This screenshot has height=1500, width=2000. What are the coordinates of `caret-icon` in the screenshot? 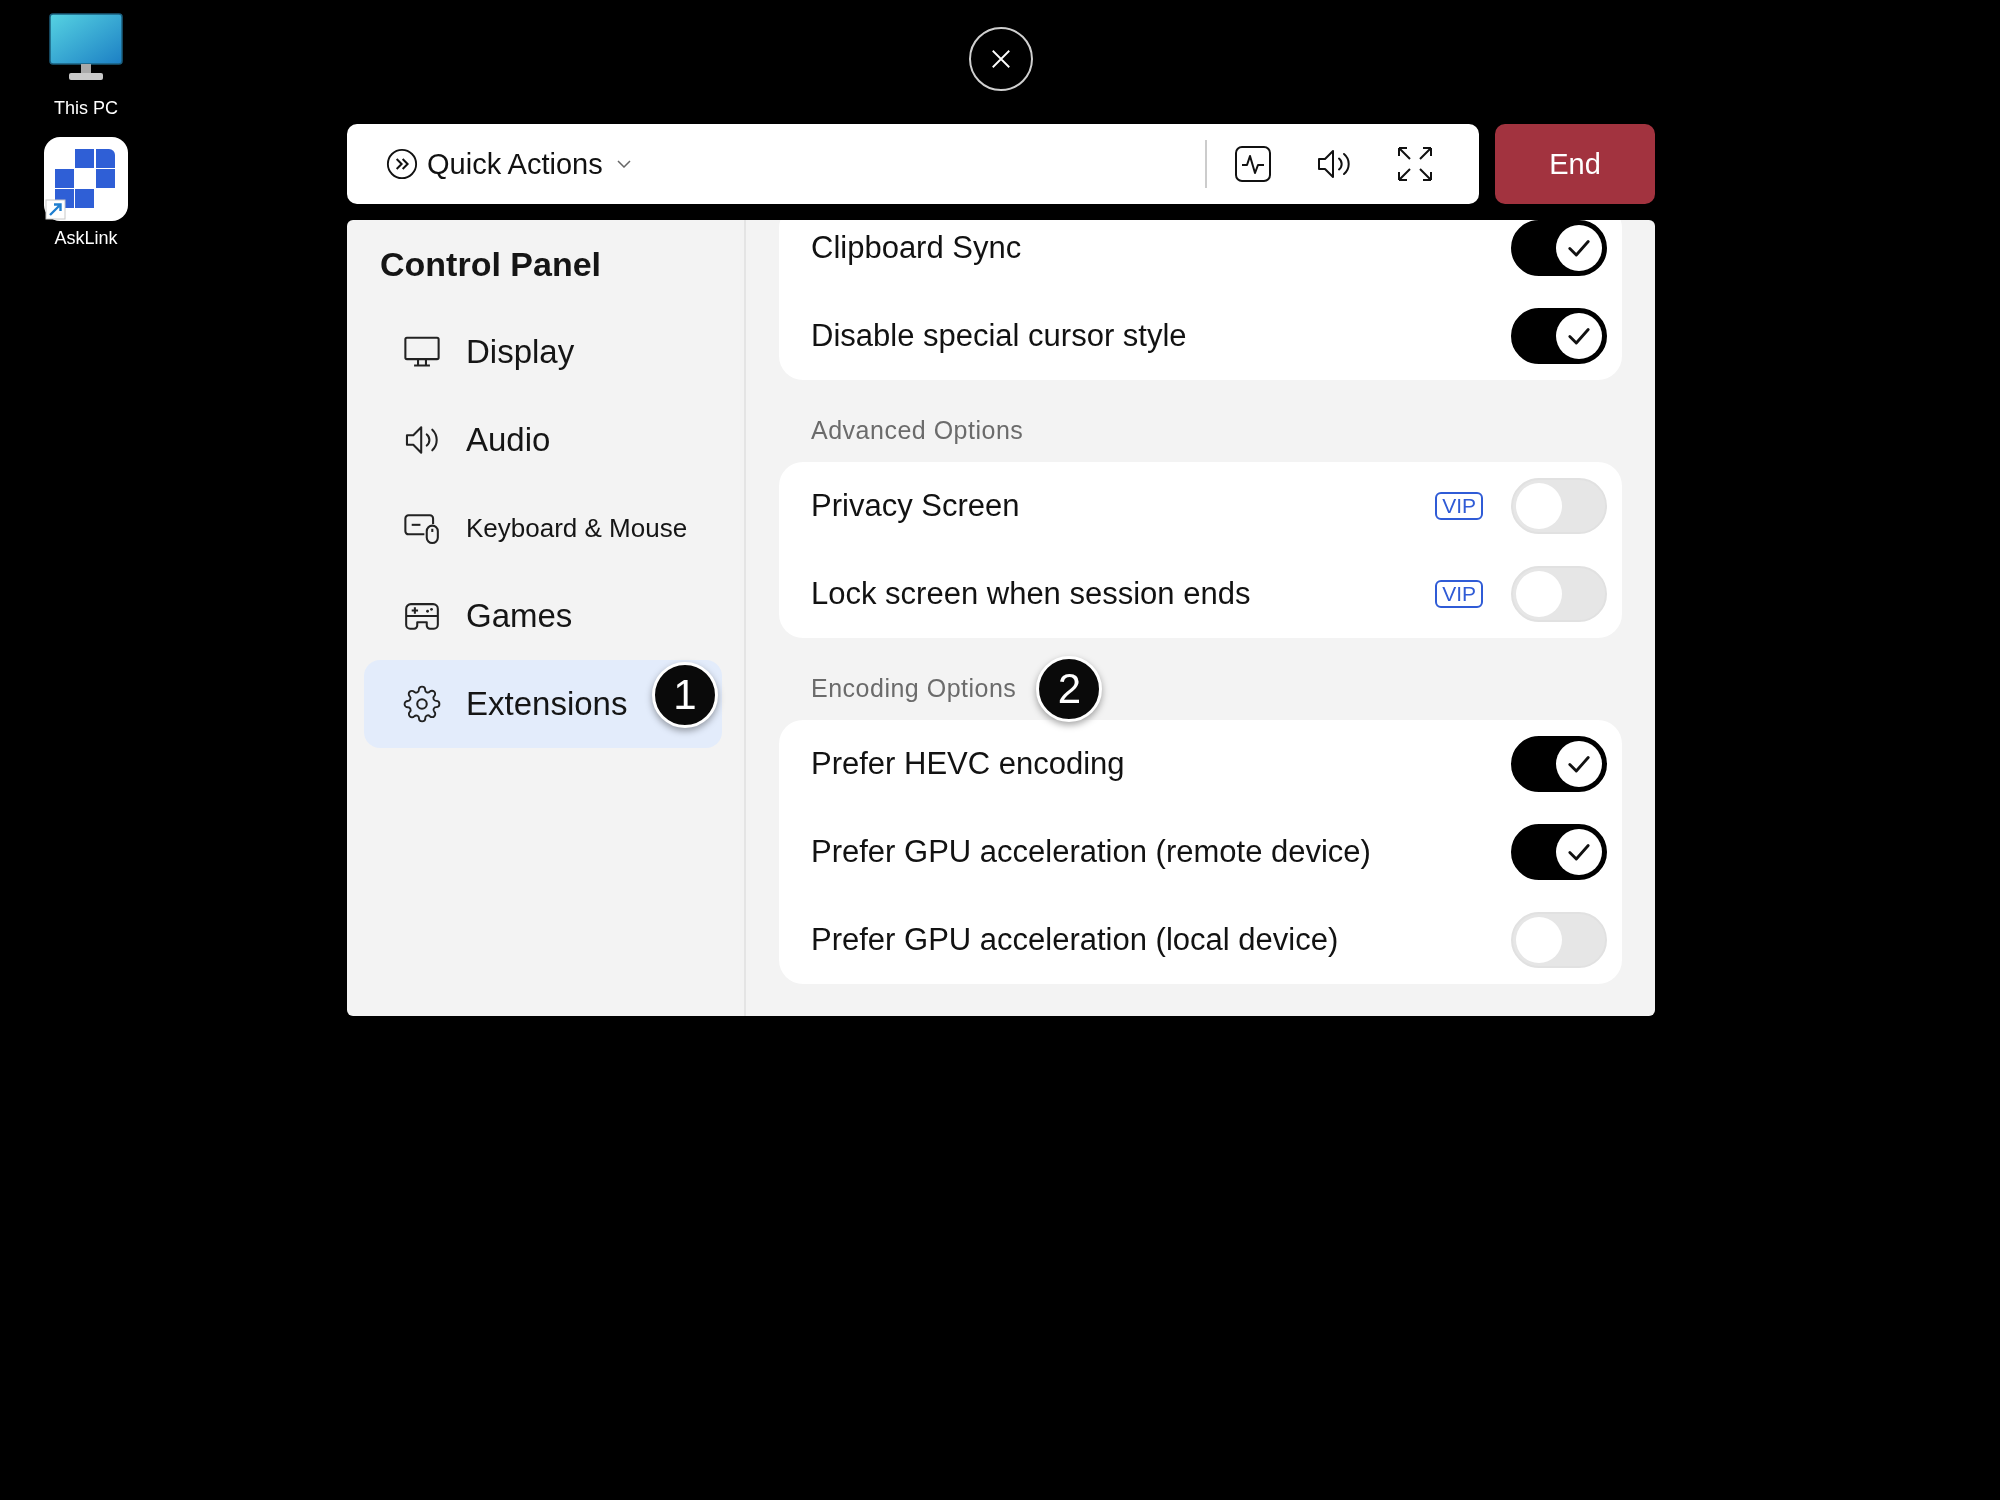 It's located at (623, 164).